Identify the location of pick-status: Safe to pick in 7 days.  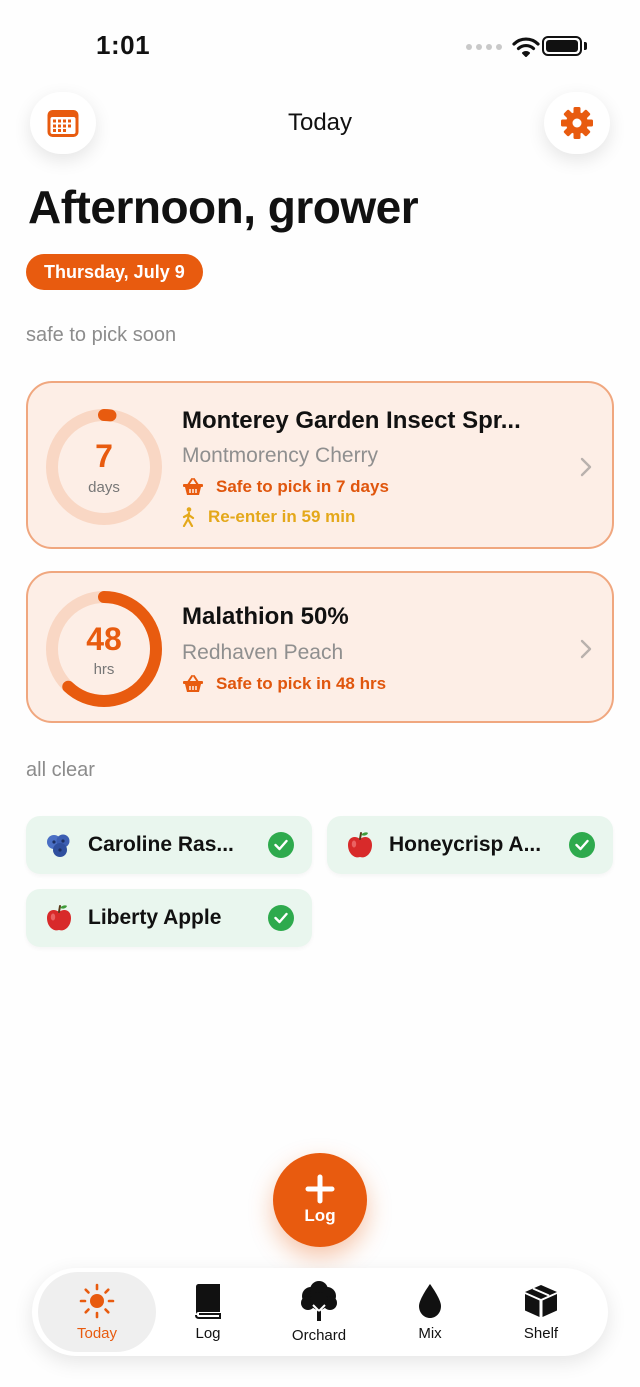
(285, 487).